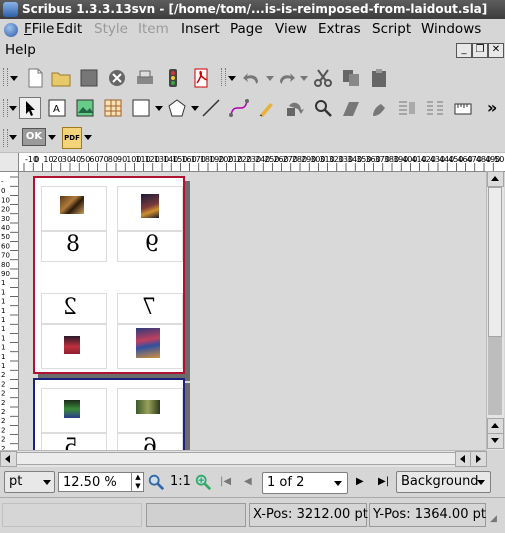 The image size is (505, 533). I want to click on preflight-verifier-icon, so click(173, 78).